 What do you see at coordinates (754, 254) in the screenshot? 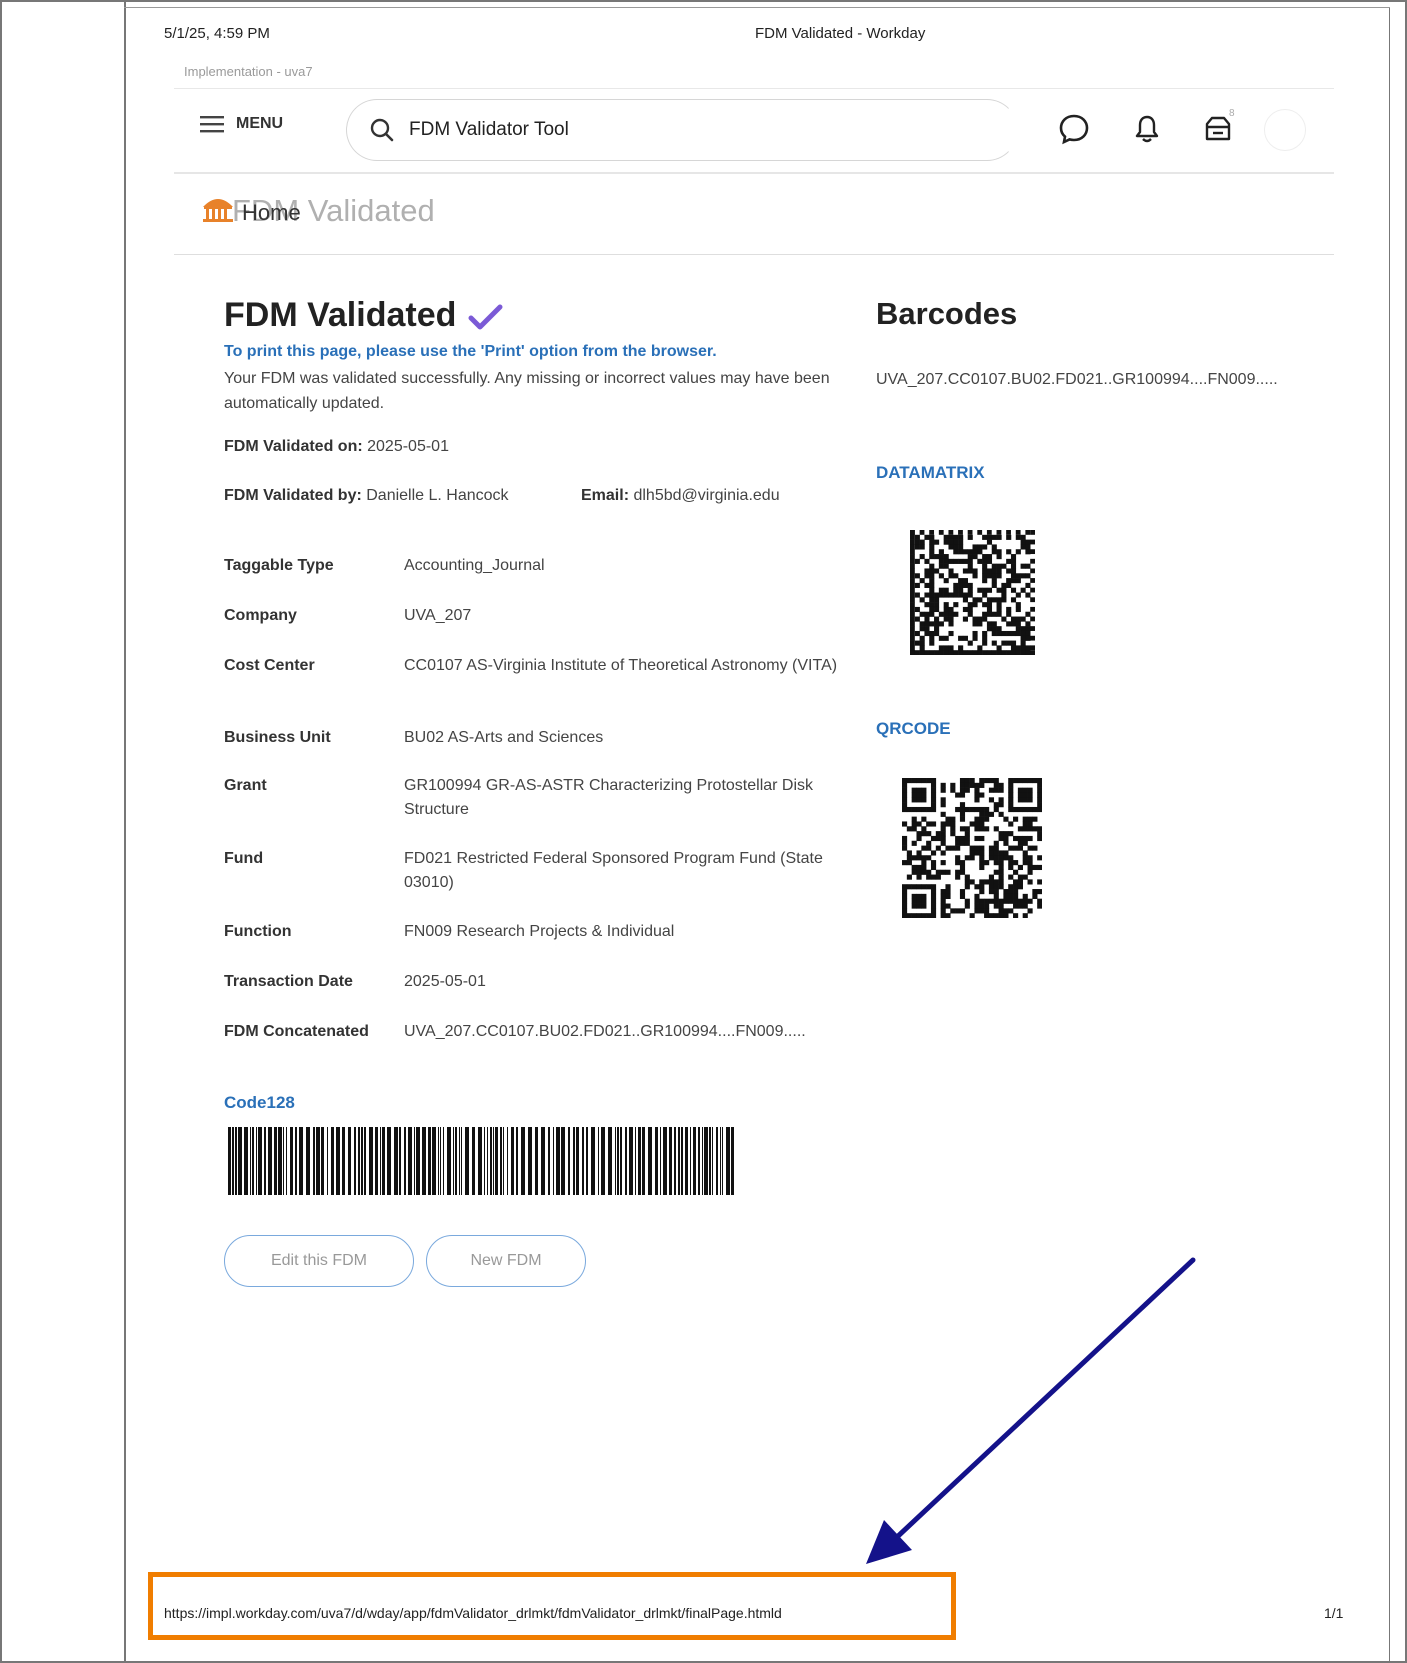
I see `heading-divider` at bounding box center [754, 254].